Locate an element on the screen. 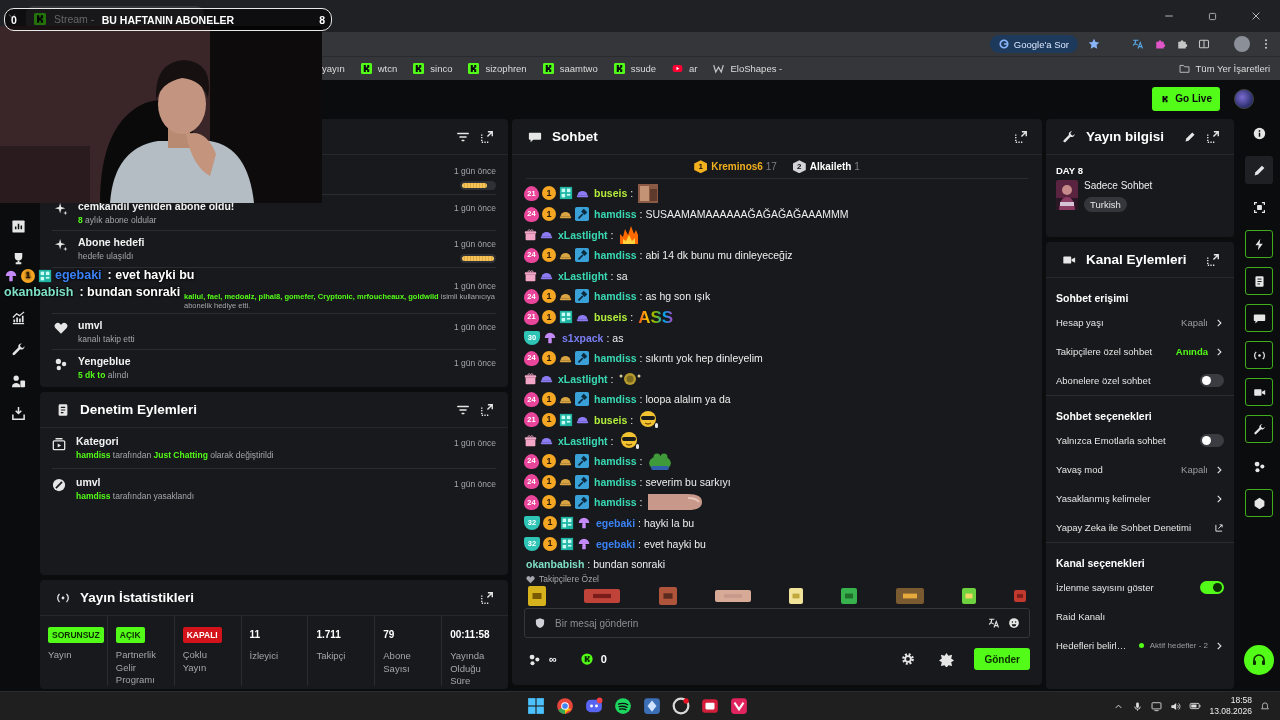  go-live-button: Go Live is located at coordinates (1186, 98).